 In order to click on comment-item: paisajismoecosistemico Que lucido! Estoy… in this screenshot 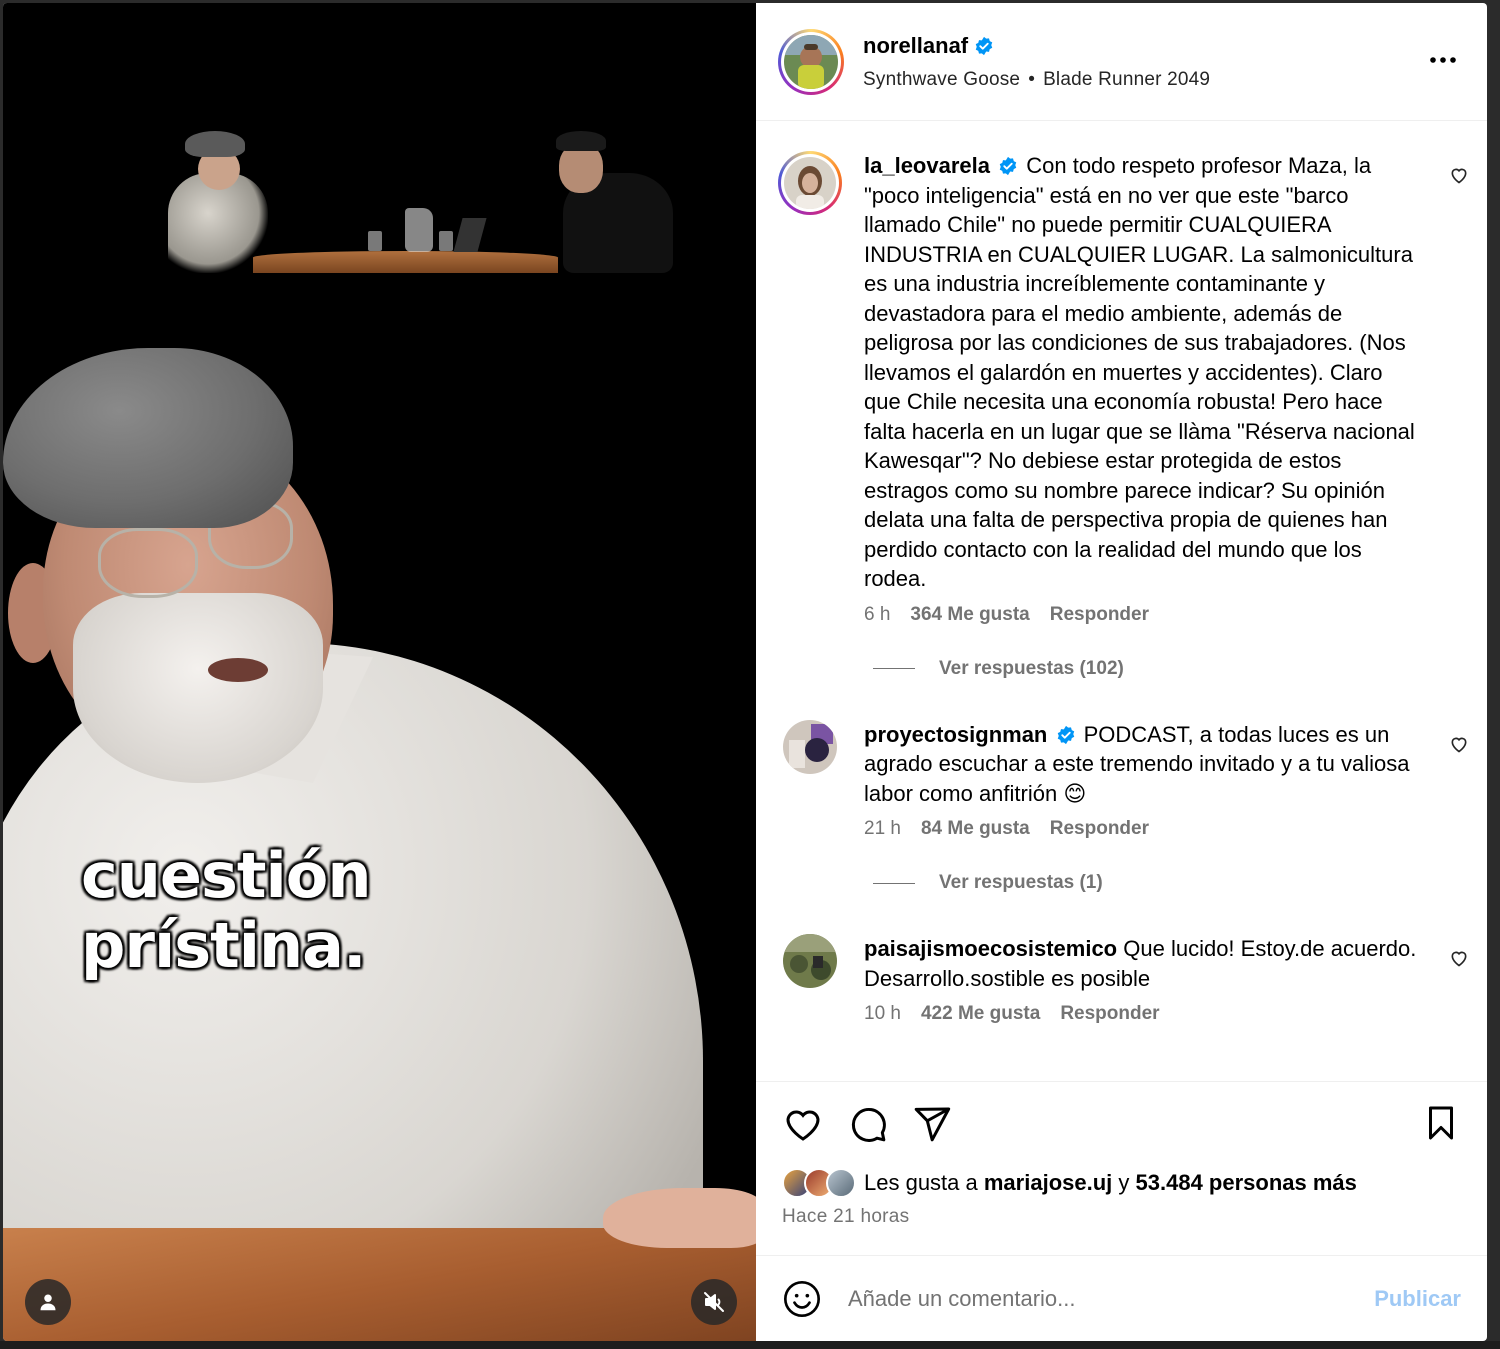, I will do `click(1132, 979)`.